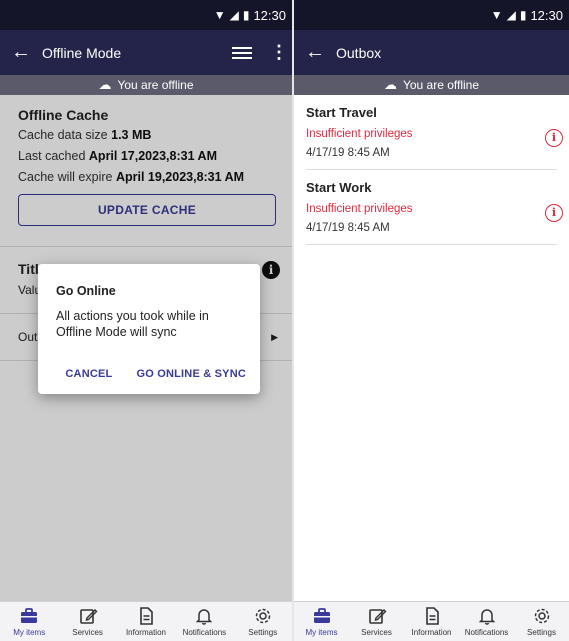 The height and width of the screenshot is (641, 569). What do you see at coordinates (431, 52) in the screenshot?
I see `app-bar: ← Outbox` at bounding box center [431, 52].